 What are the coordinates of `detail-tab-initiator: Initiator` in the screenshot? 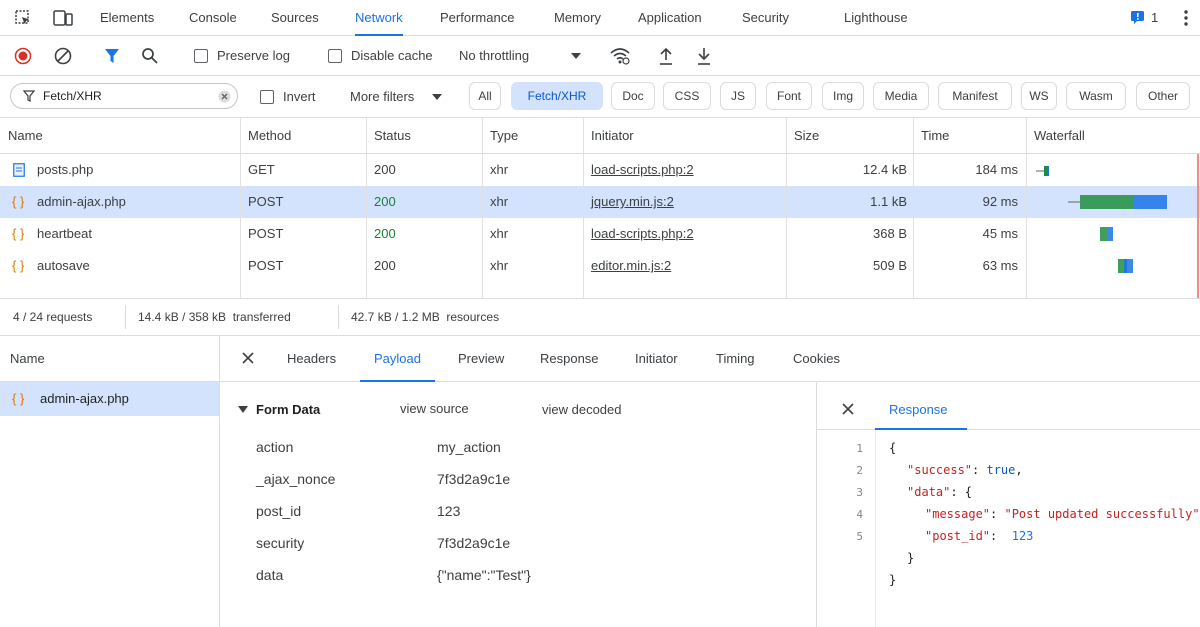 It's located at (656, 359).